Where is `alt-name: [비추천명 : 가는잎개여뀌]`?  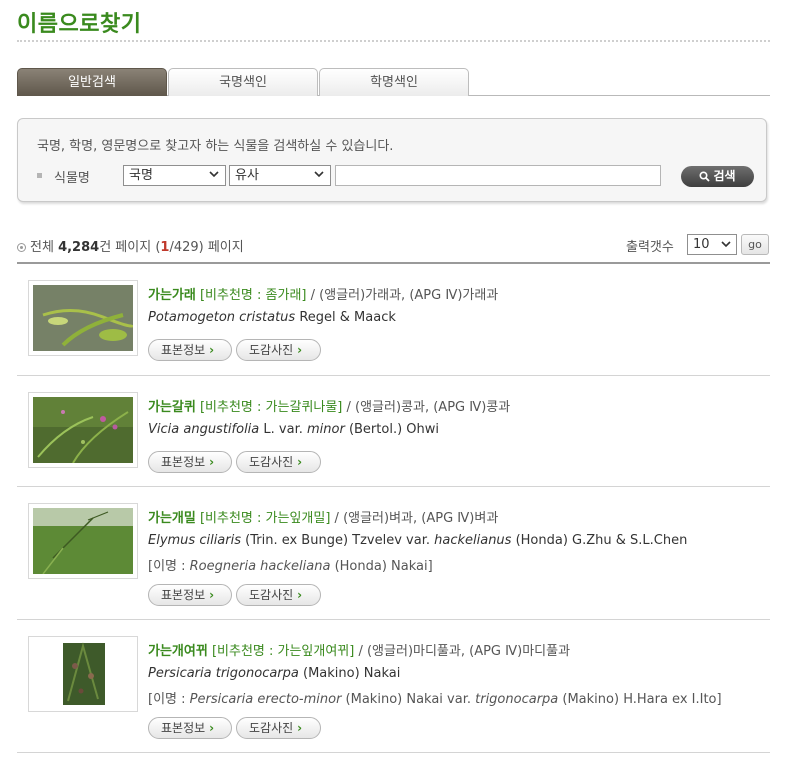
alt-name: [비추천명 : 가는잎개여뀌] is located at coordinates (283, 651).